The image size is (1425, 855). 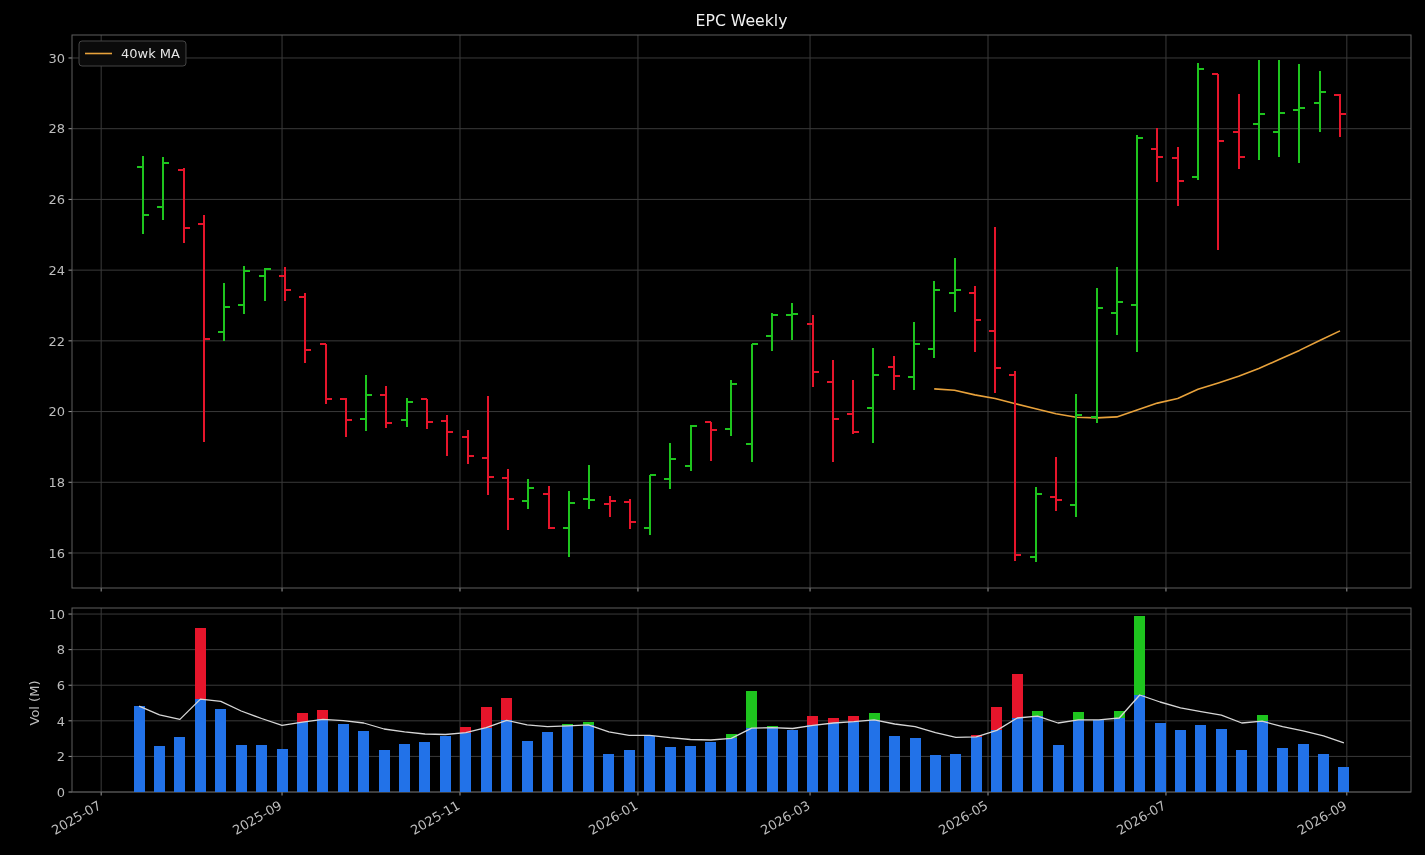 What do you see at coordinates (60, 650) in the screenshot?
I see `y-tick-label: 8` at bounding box center [60, 650].